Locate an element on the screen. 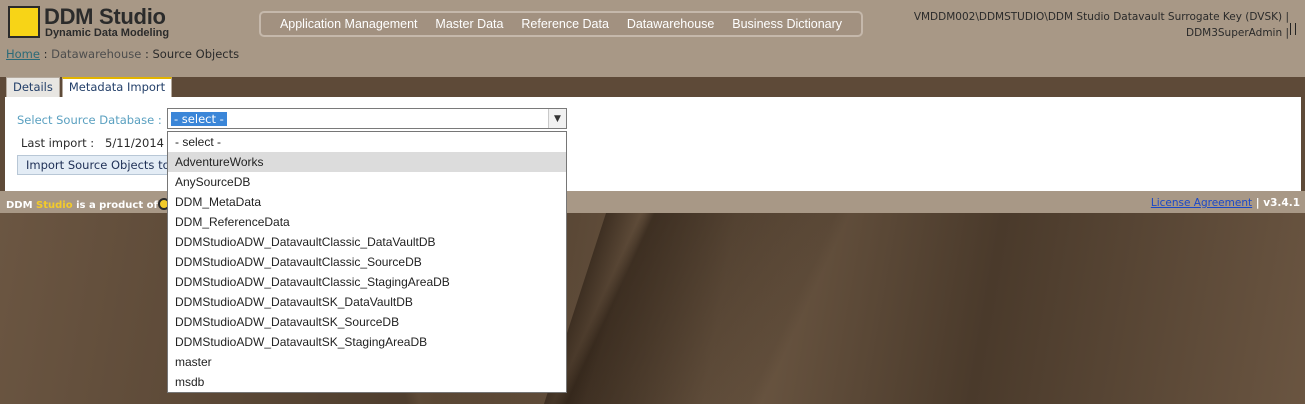 This screenshot has height=404, width=1305. breadcrumb: Home : Datawarehouse : Source Objects is located at coordinates (122, 54).